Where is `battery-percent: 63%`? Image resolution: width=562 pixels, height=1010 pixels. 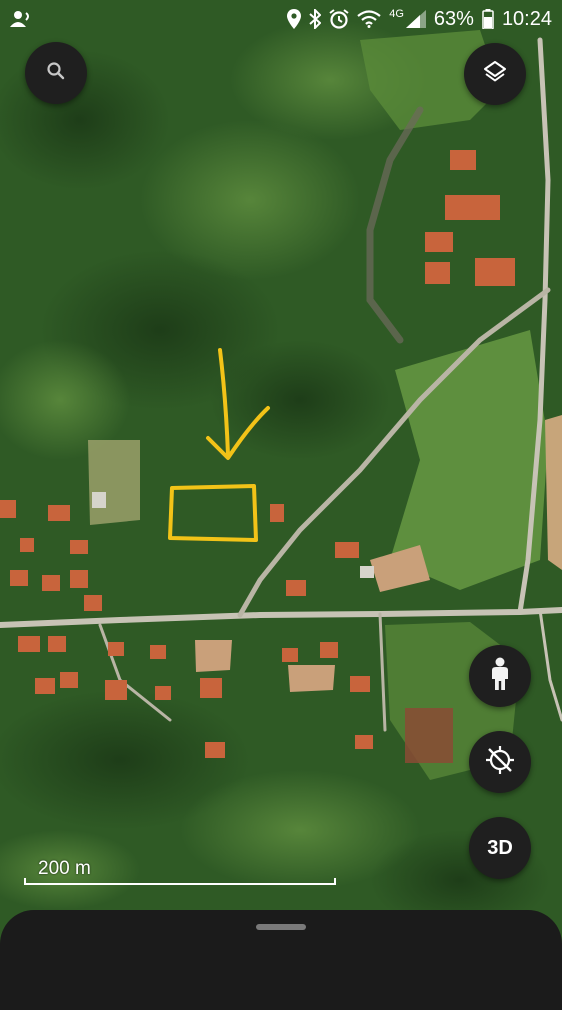
battery-percent: 63% is located at coordinates (453, 18).